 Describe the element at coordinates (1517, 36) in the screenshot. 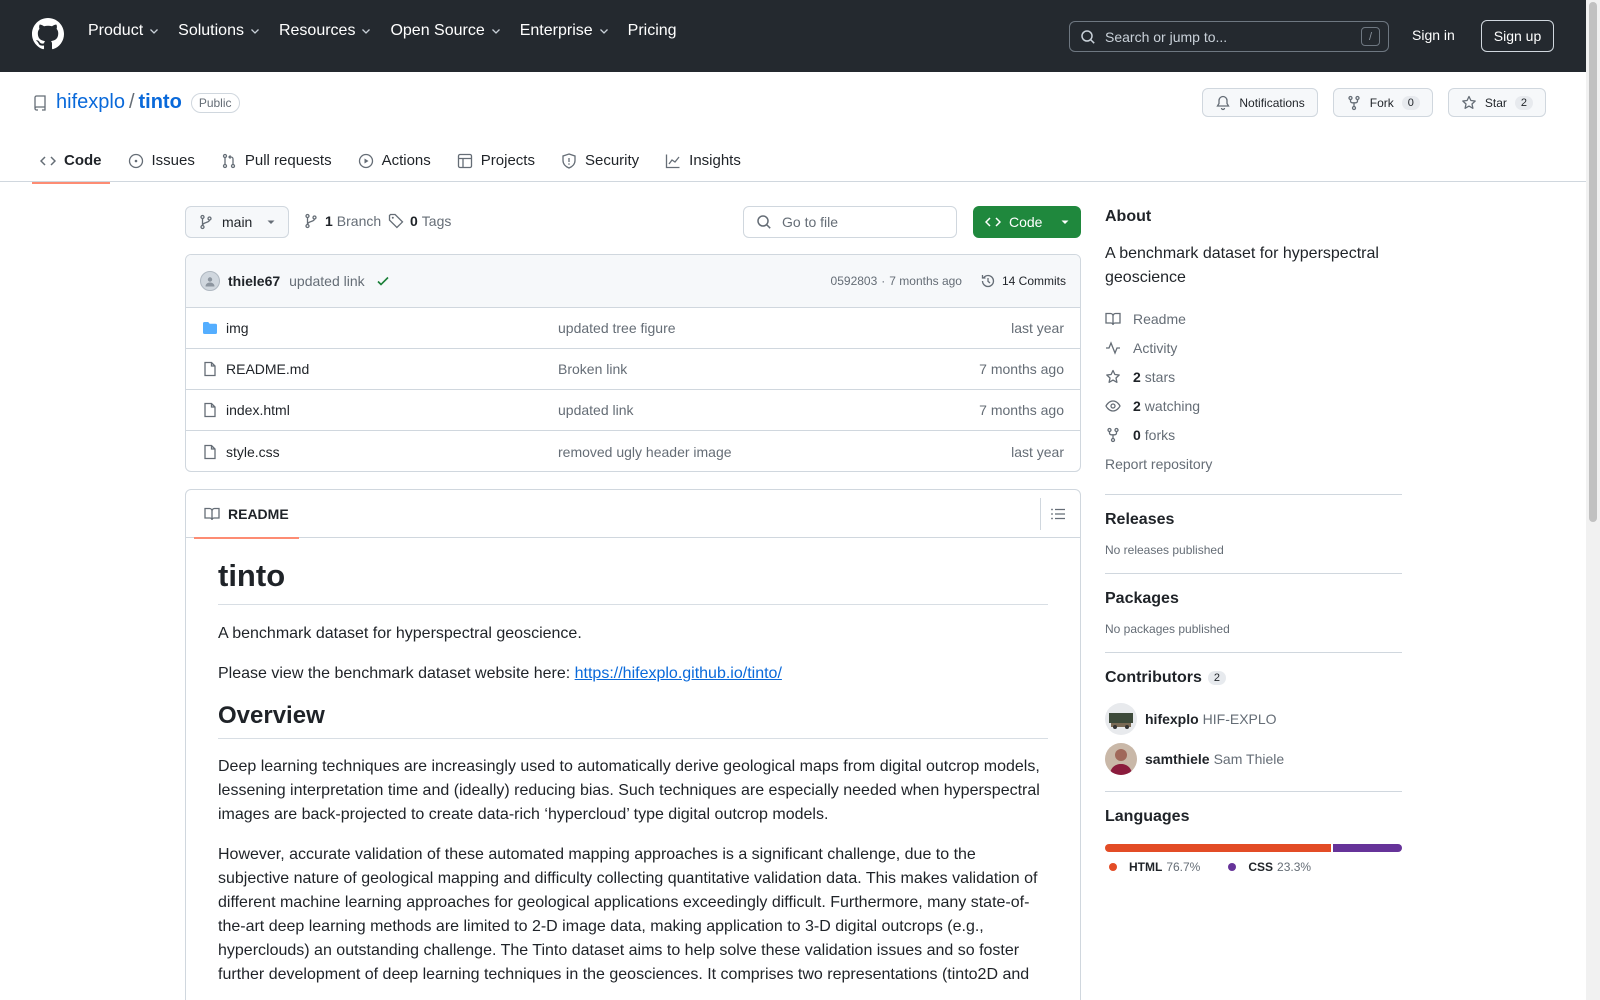

I see `sign-up-button: Sign up` at that location.